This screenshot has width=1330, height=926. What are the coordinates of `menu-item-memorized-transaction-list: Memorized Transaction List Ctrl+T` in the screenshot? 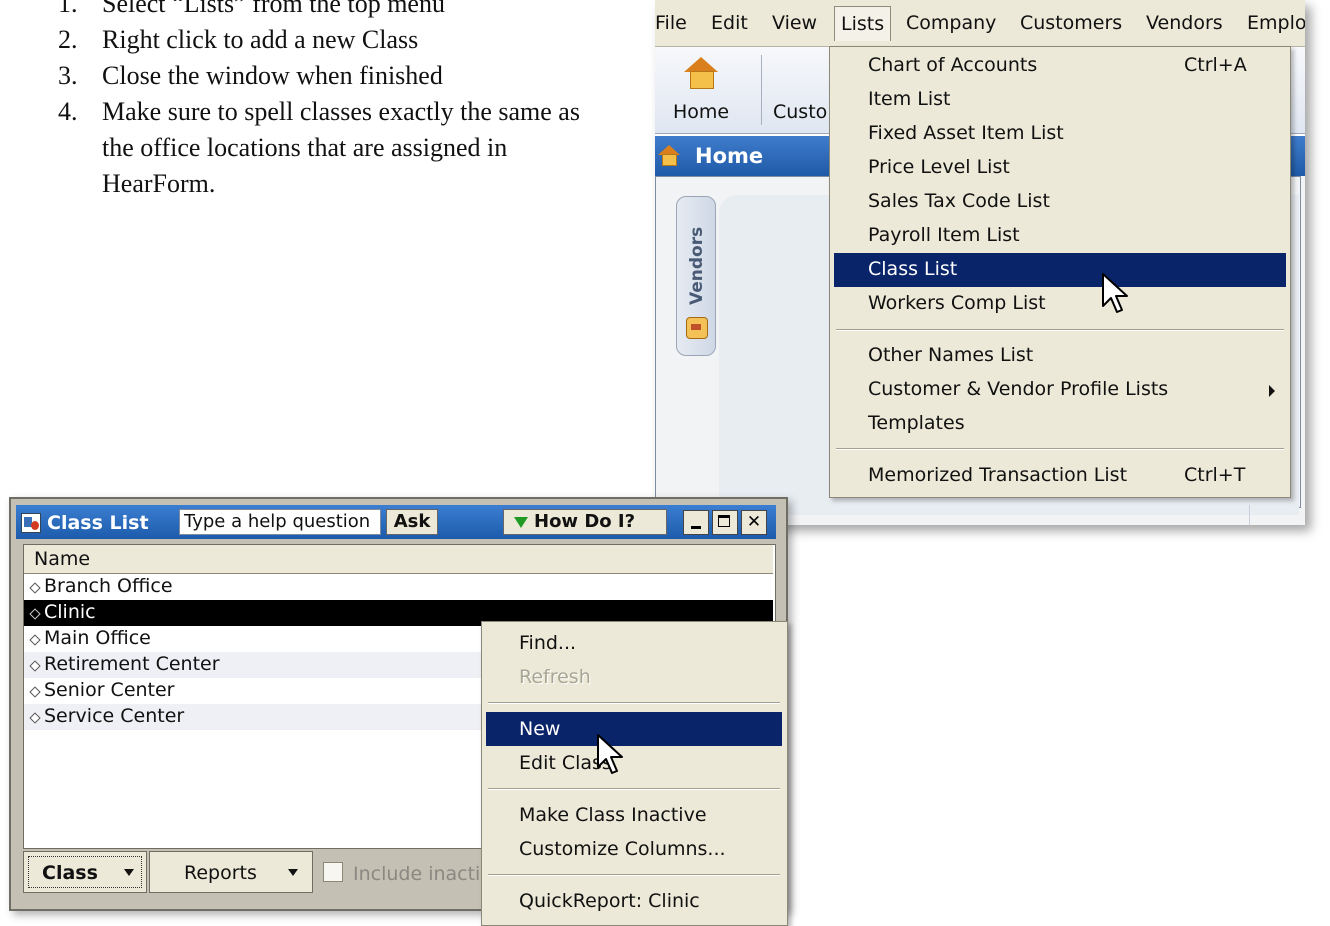 It's located at (1060, 476).